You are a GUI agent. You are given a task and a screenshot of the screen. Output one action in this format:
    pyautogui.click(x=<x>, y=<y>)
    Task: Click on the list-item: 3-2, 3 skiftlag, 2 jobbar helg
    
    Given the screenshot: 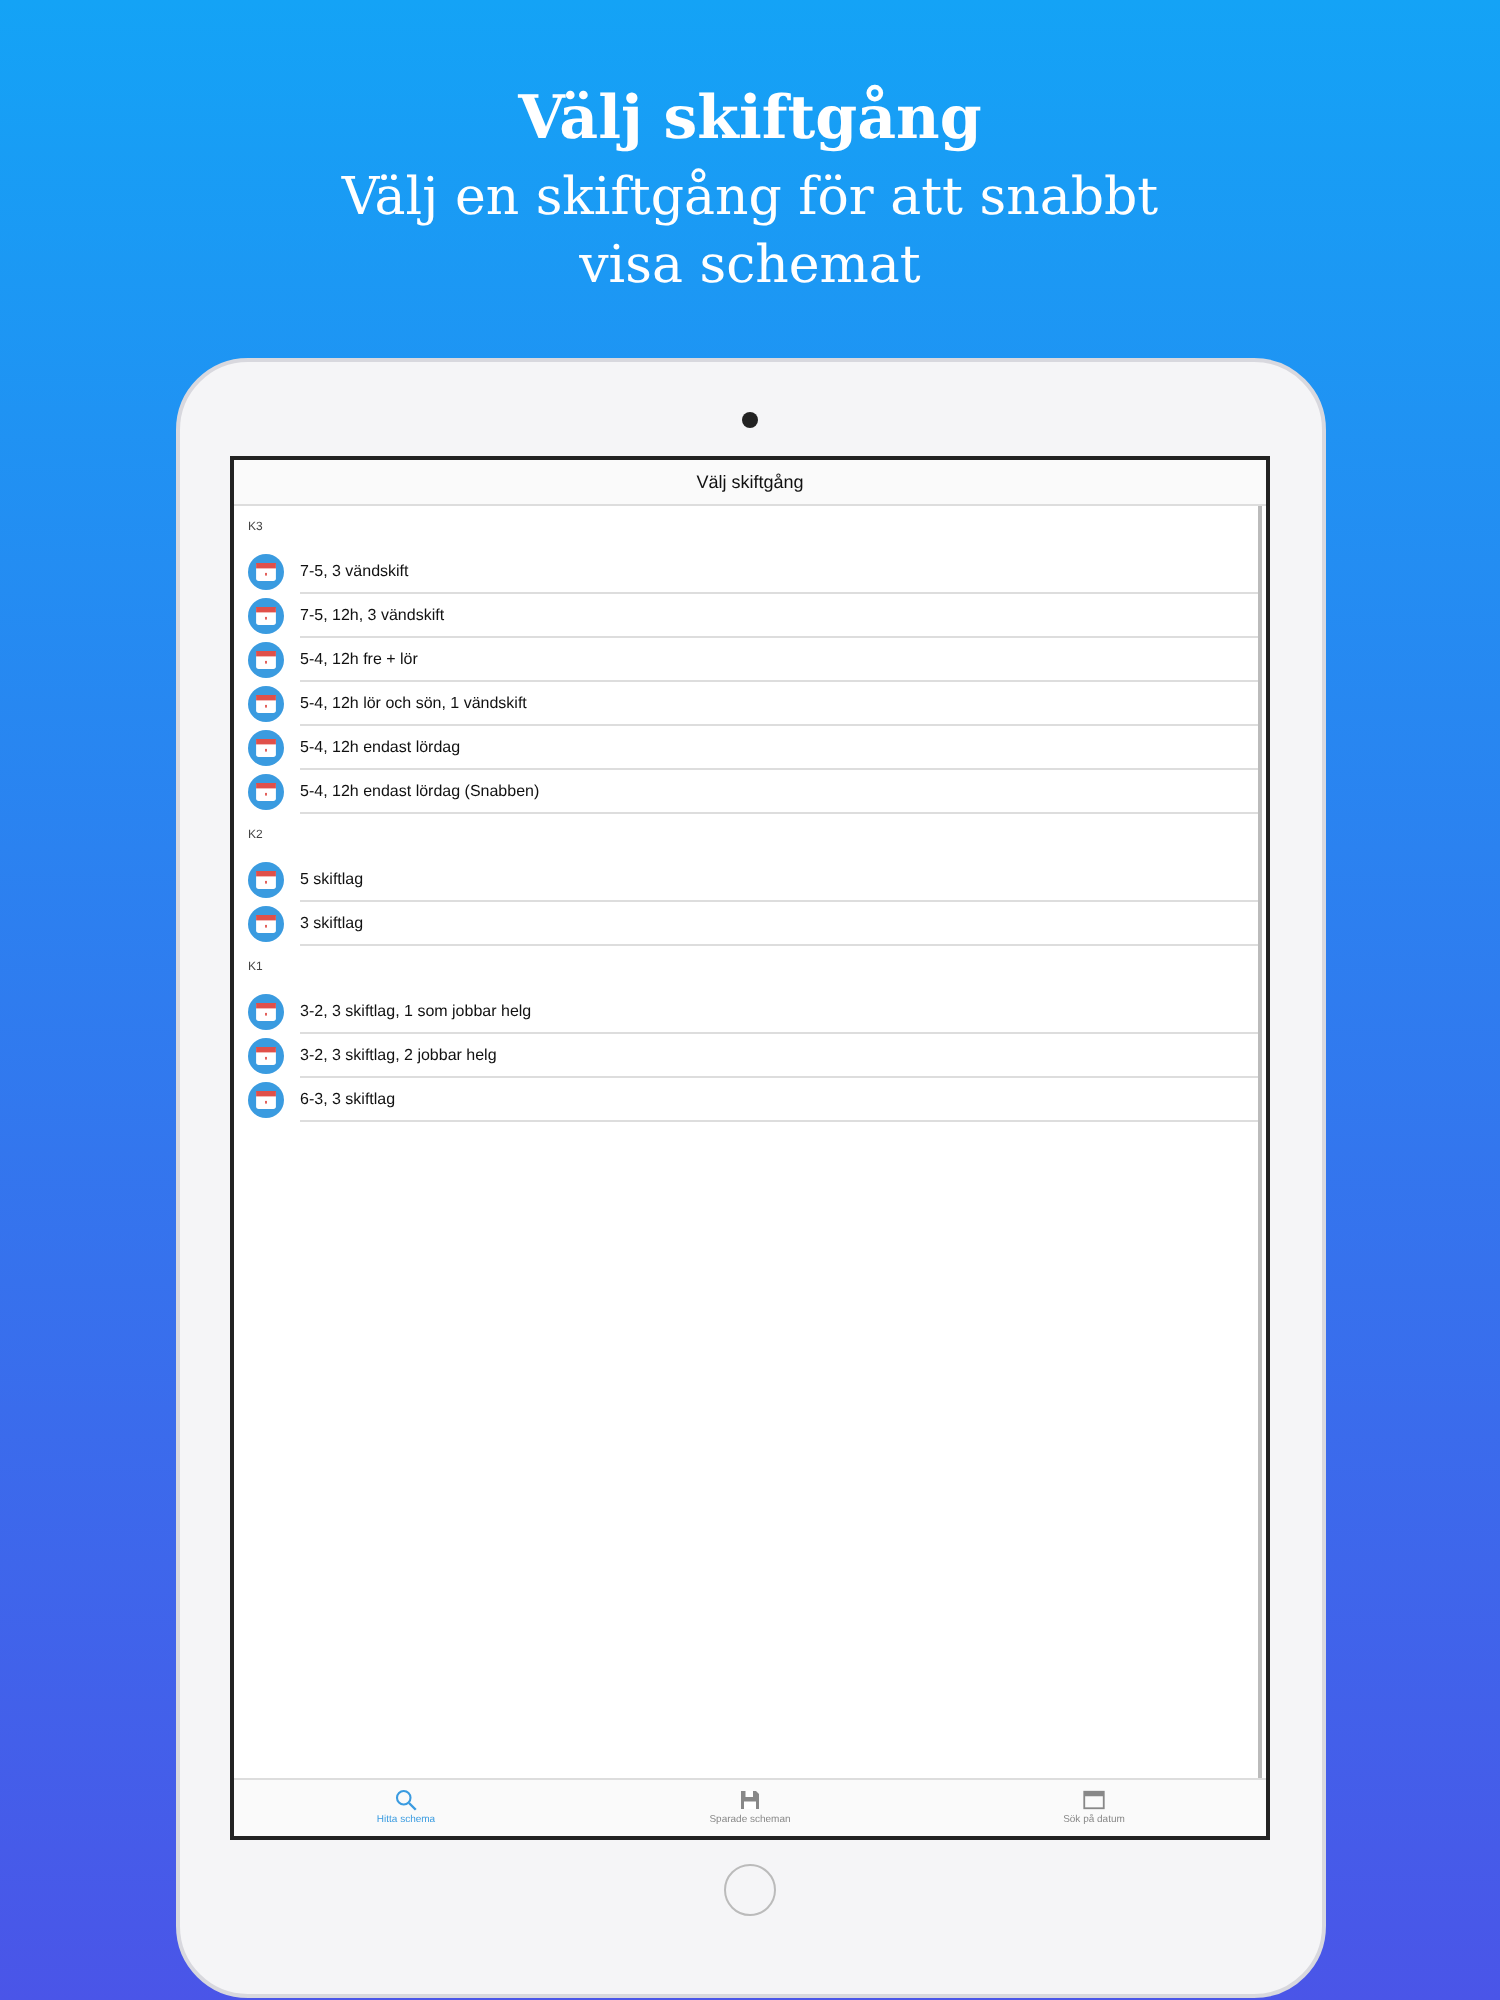 What is the action you would take?
    pyautogui.click(x=746, y=1055)
    